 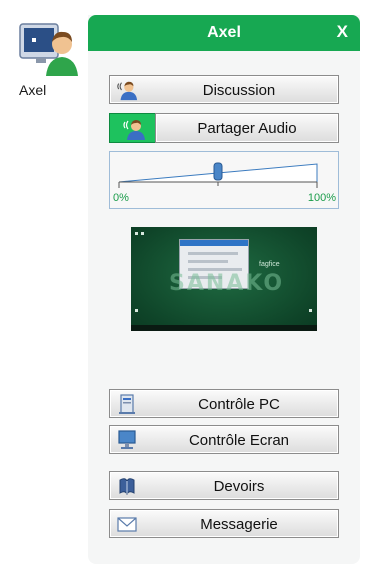 What do you see at coordinates (269, 264) in the screenshot?
I see `preview-caption: fagfice` at bounding box center [269, 264].